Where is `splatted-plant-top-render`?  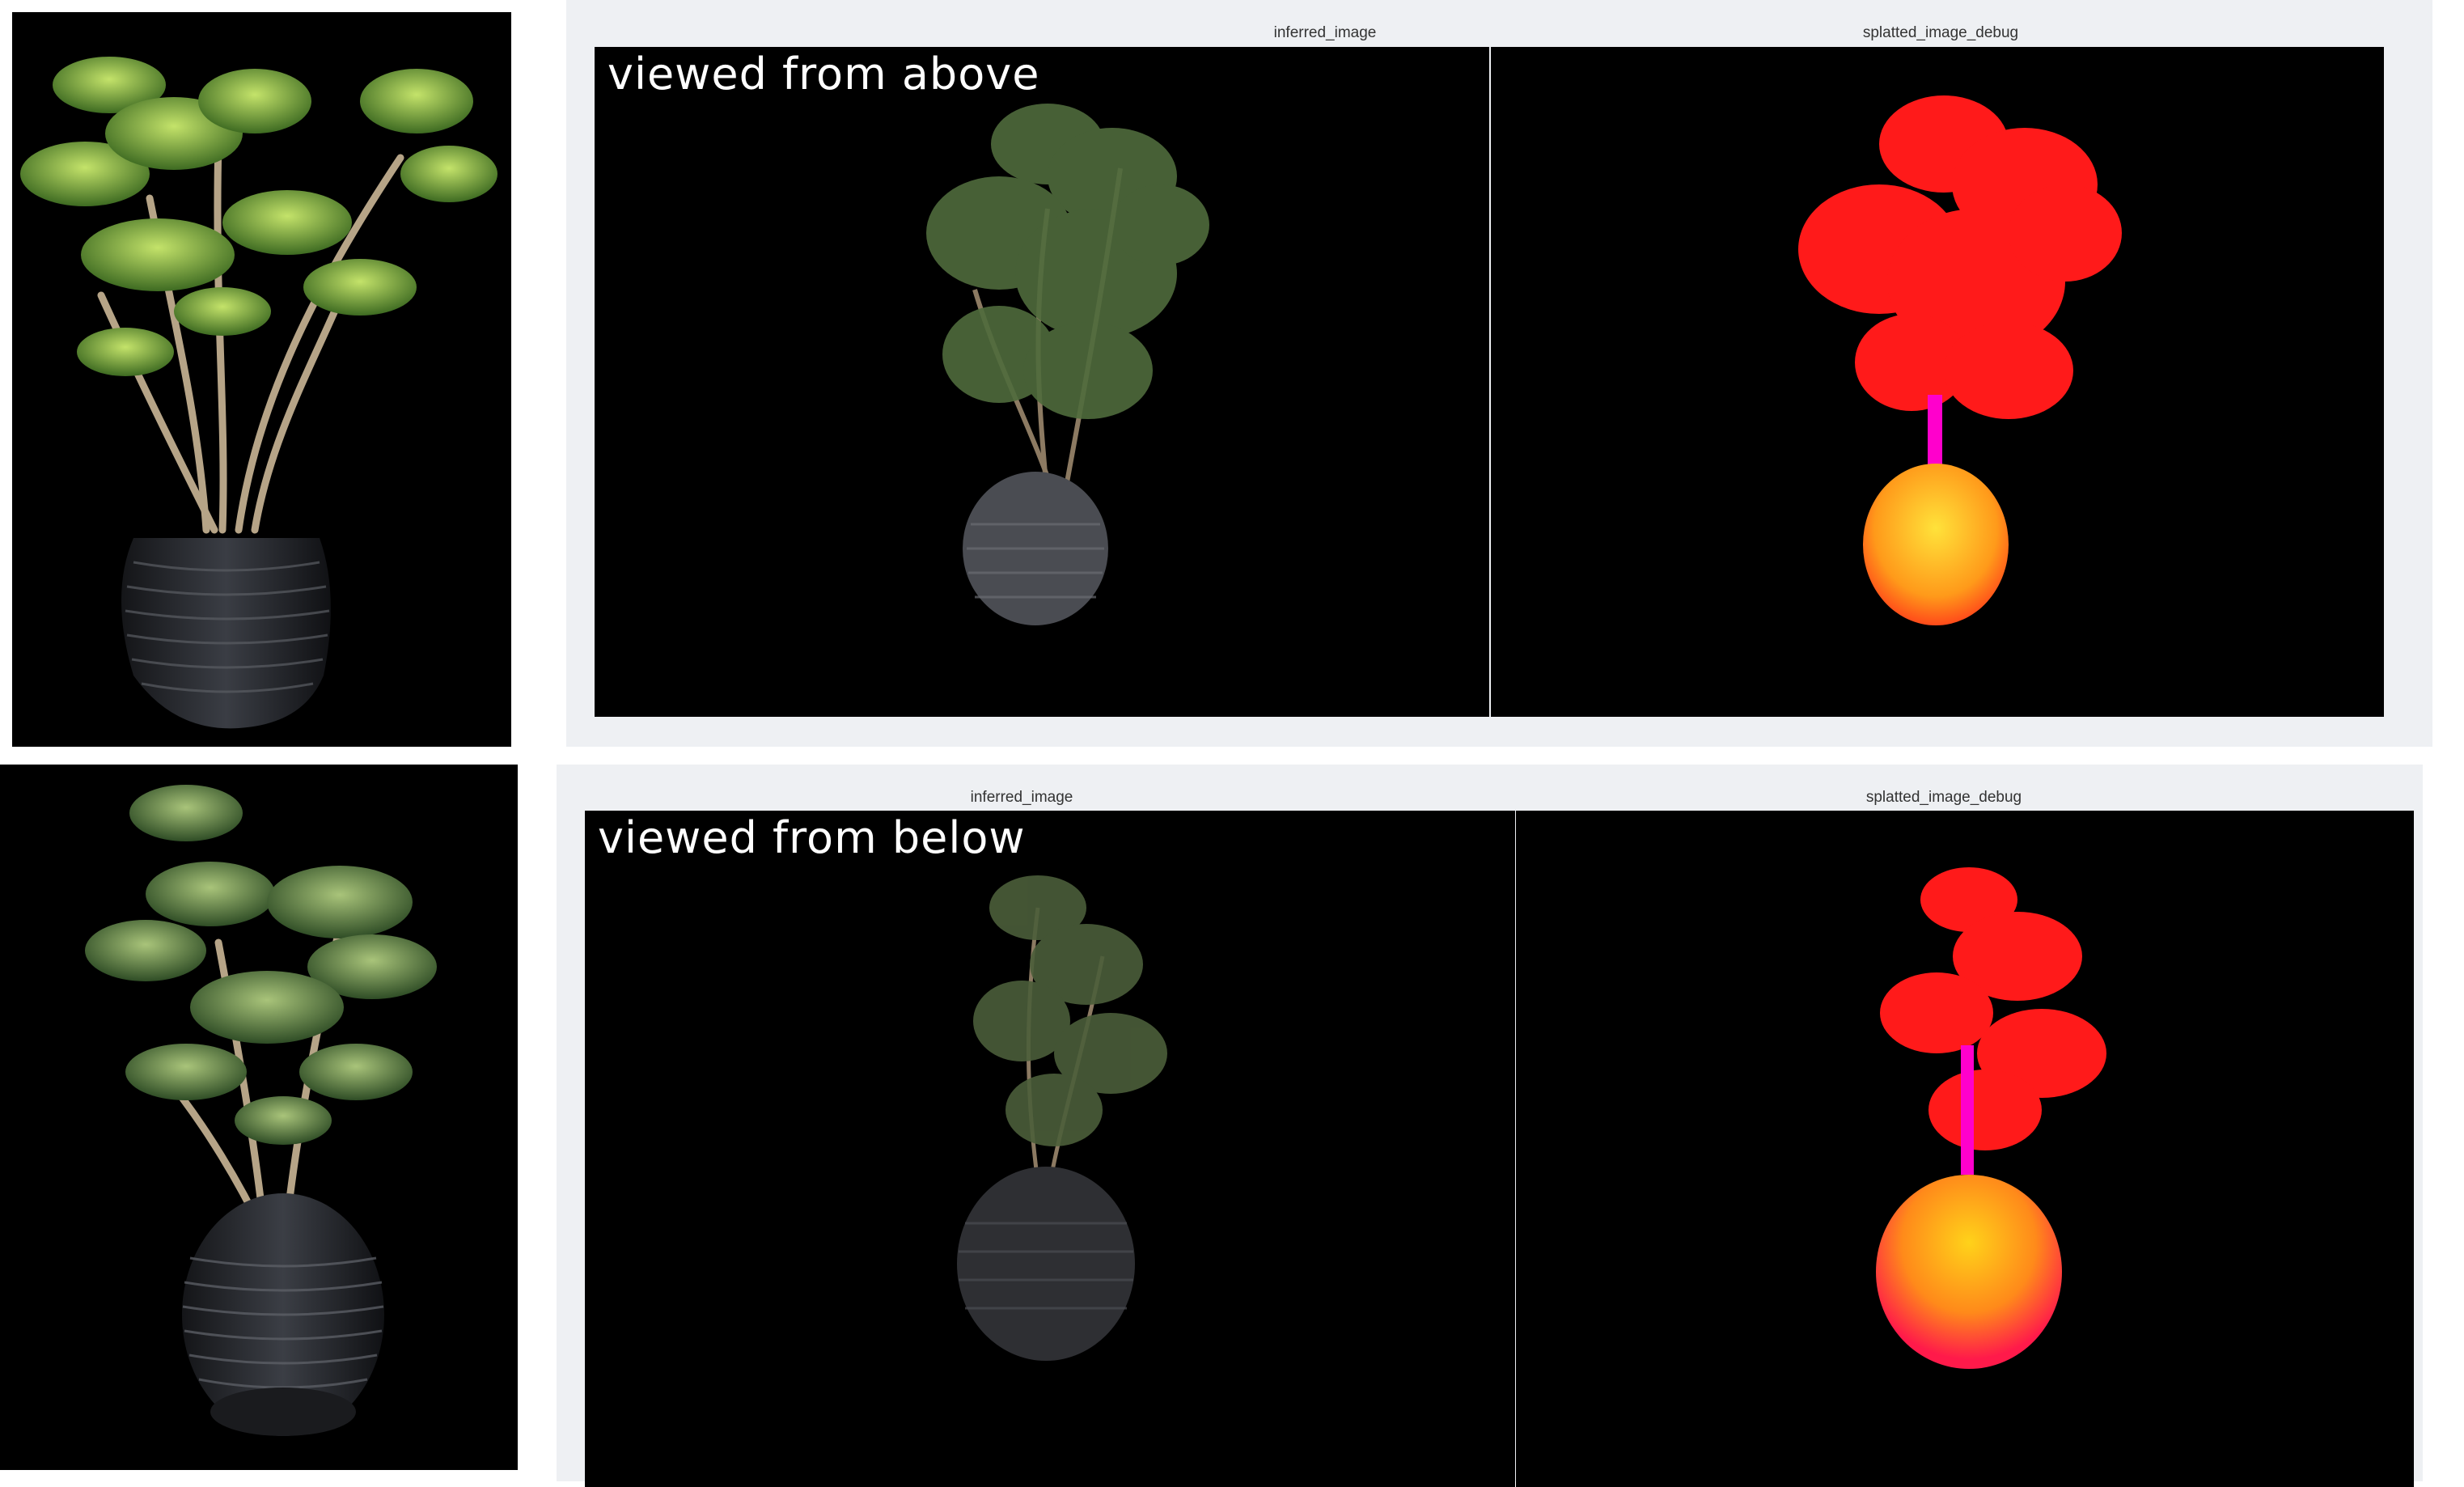
splatted-plant-top-render is located at coordinates (1960, 360).